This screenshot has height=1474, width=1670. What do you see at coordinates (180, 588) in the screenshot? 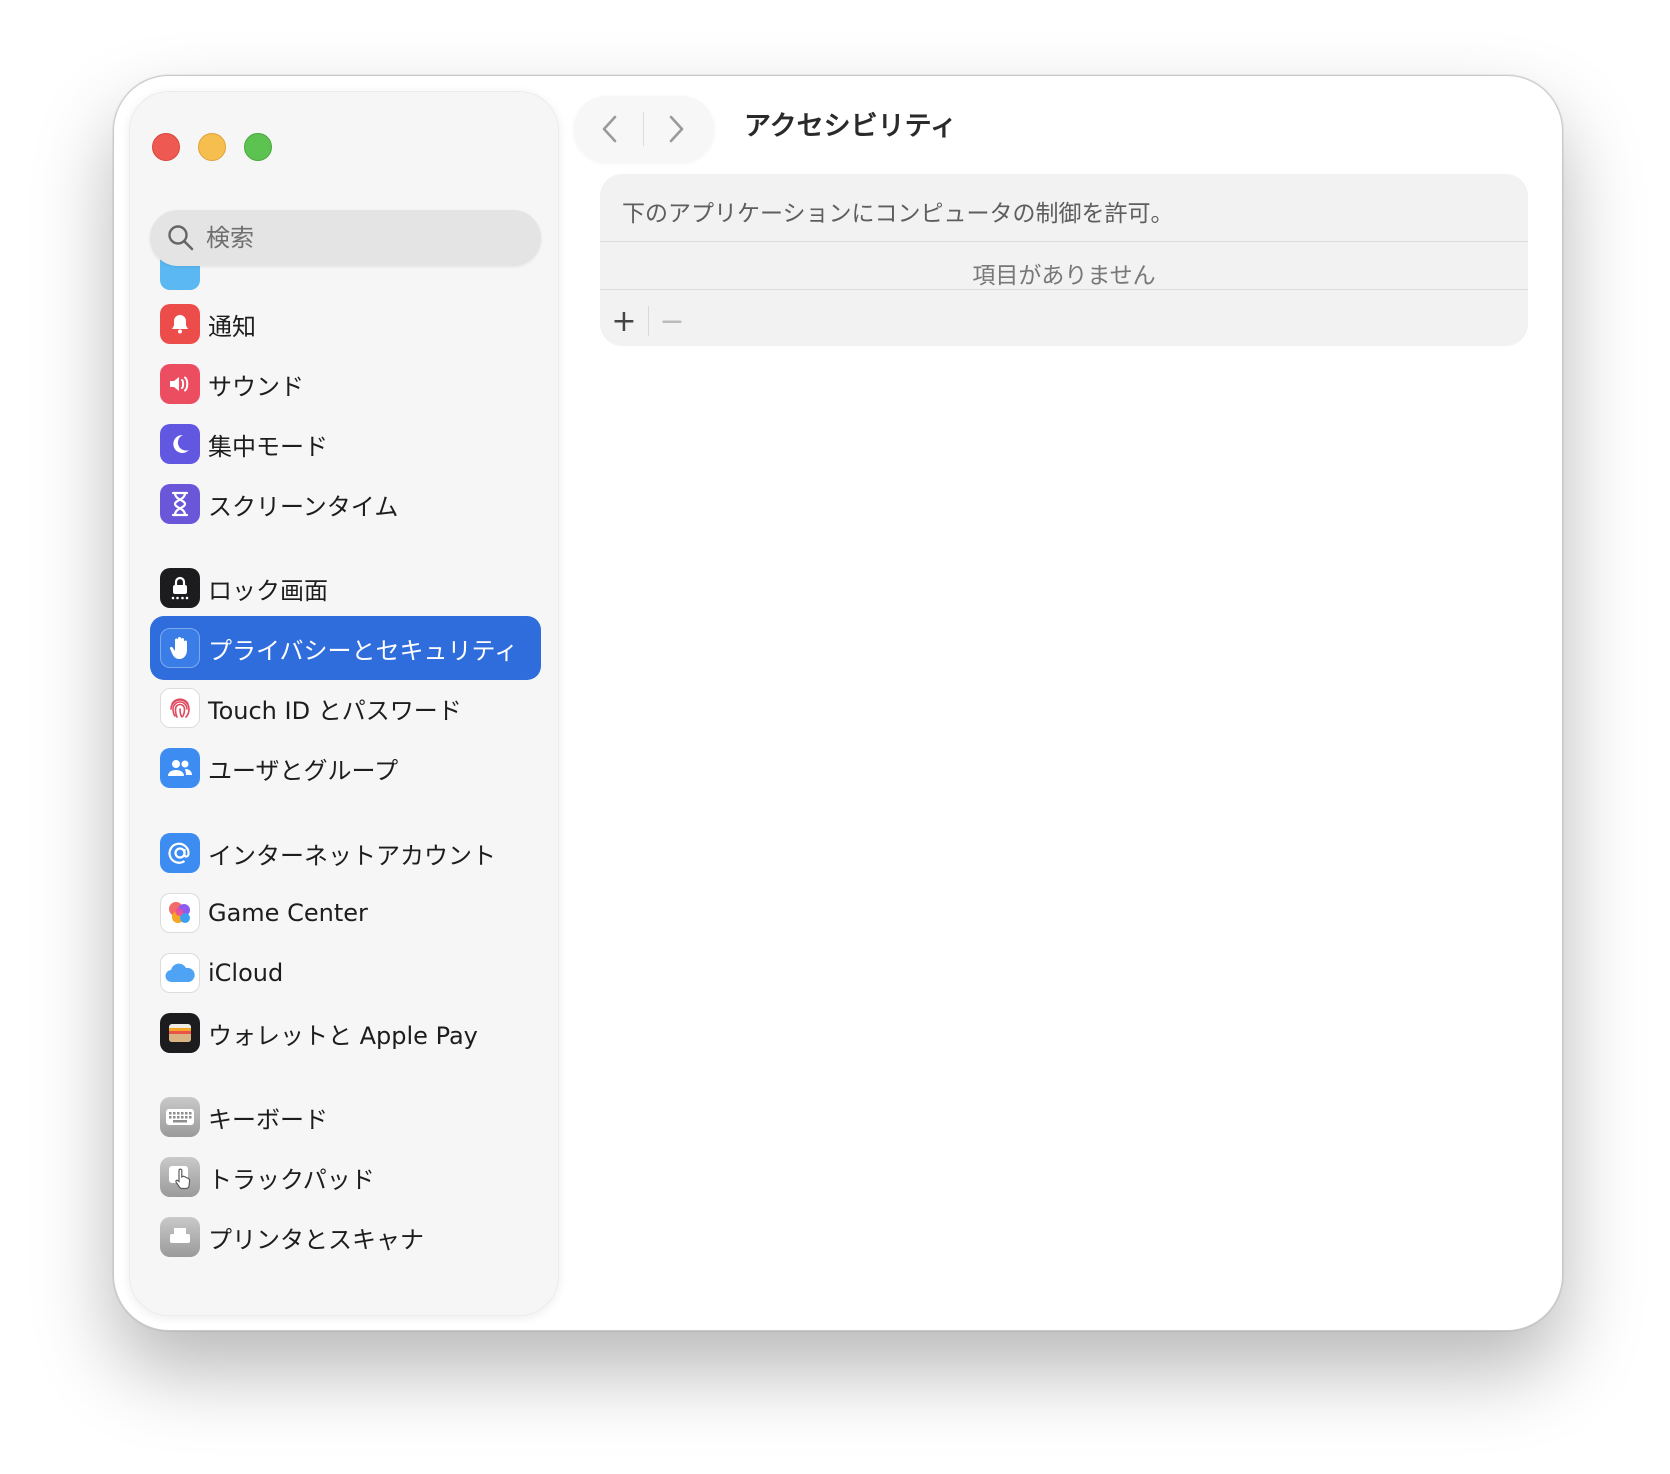
I see `lock-icon` at bounding box center [180, 588].